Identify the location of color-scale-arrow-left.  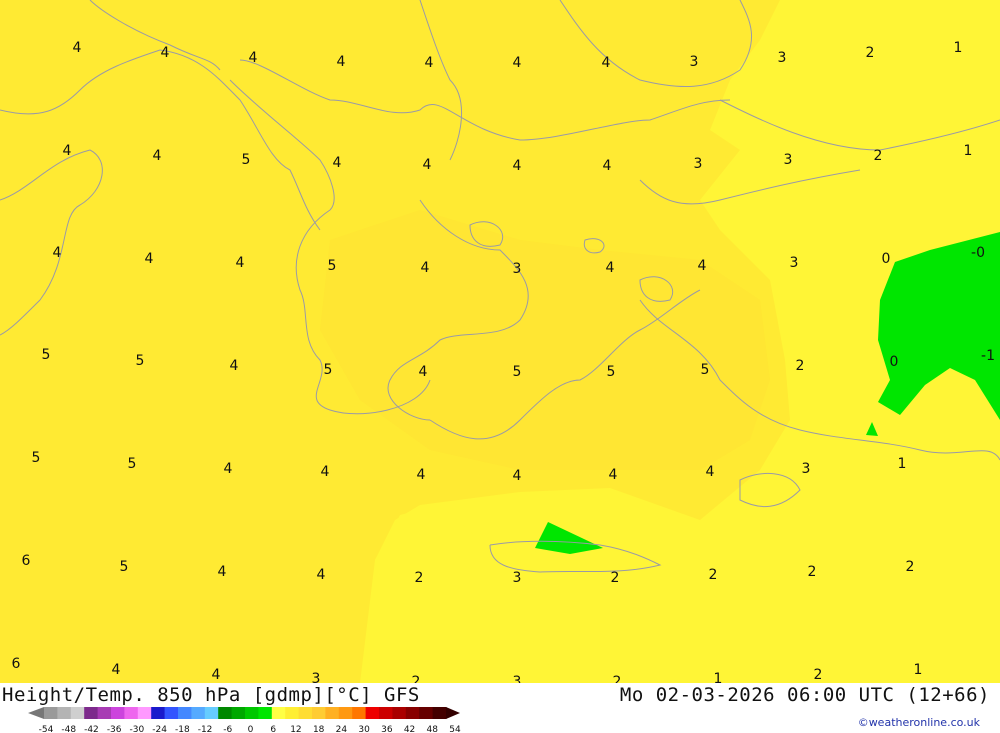
(36, 713).